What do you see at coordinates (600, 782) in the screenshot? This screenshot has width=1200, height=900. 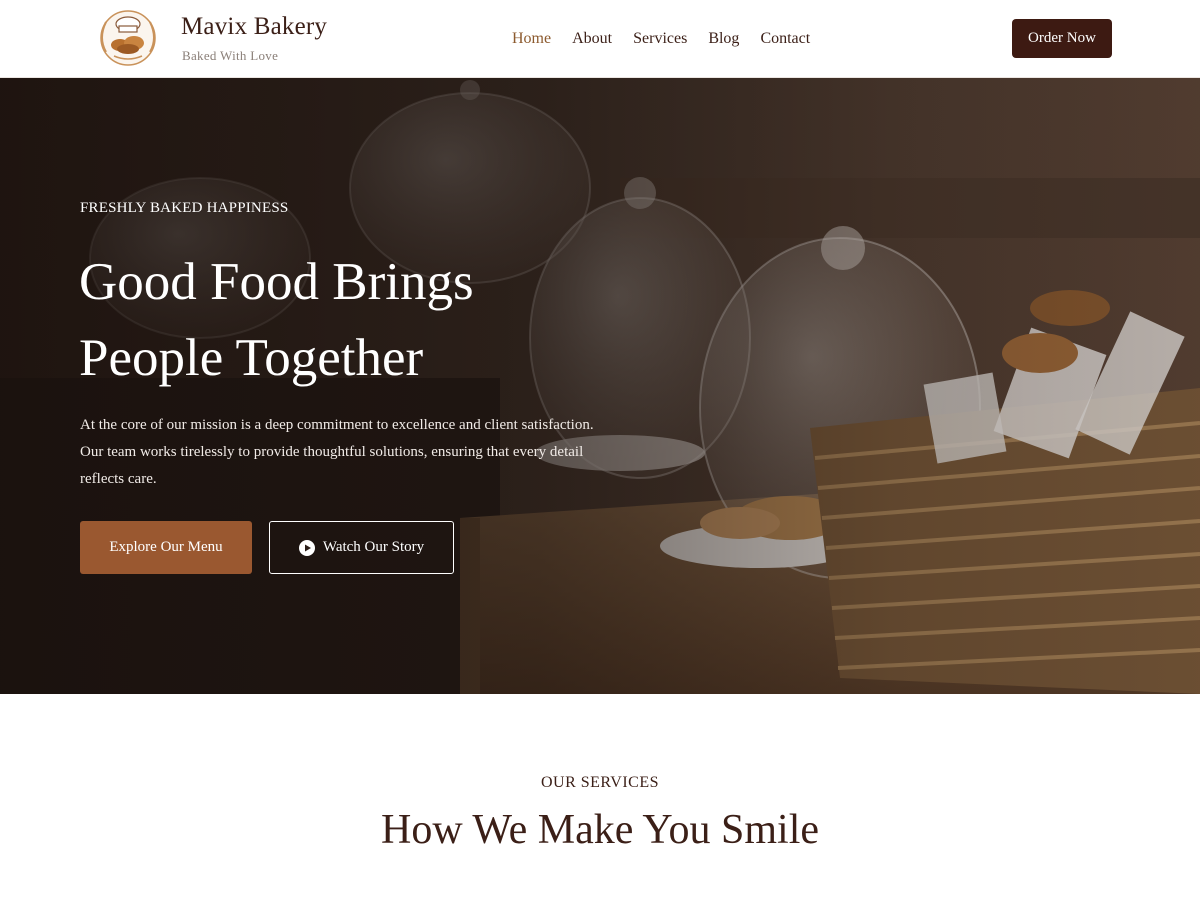 I see `services-eyebrow: OUR SERVICES` at bounding box center [600, 782].